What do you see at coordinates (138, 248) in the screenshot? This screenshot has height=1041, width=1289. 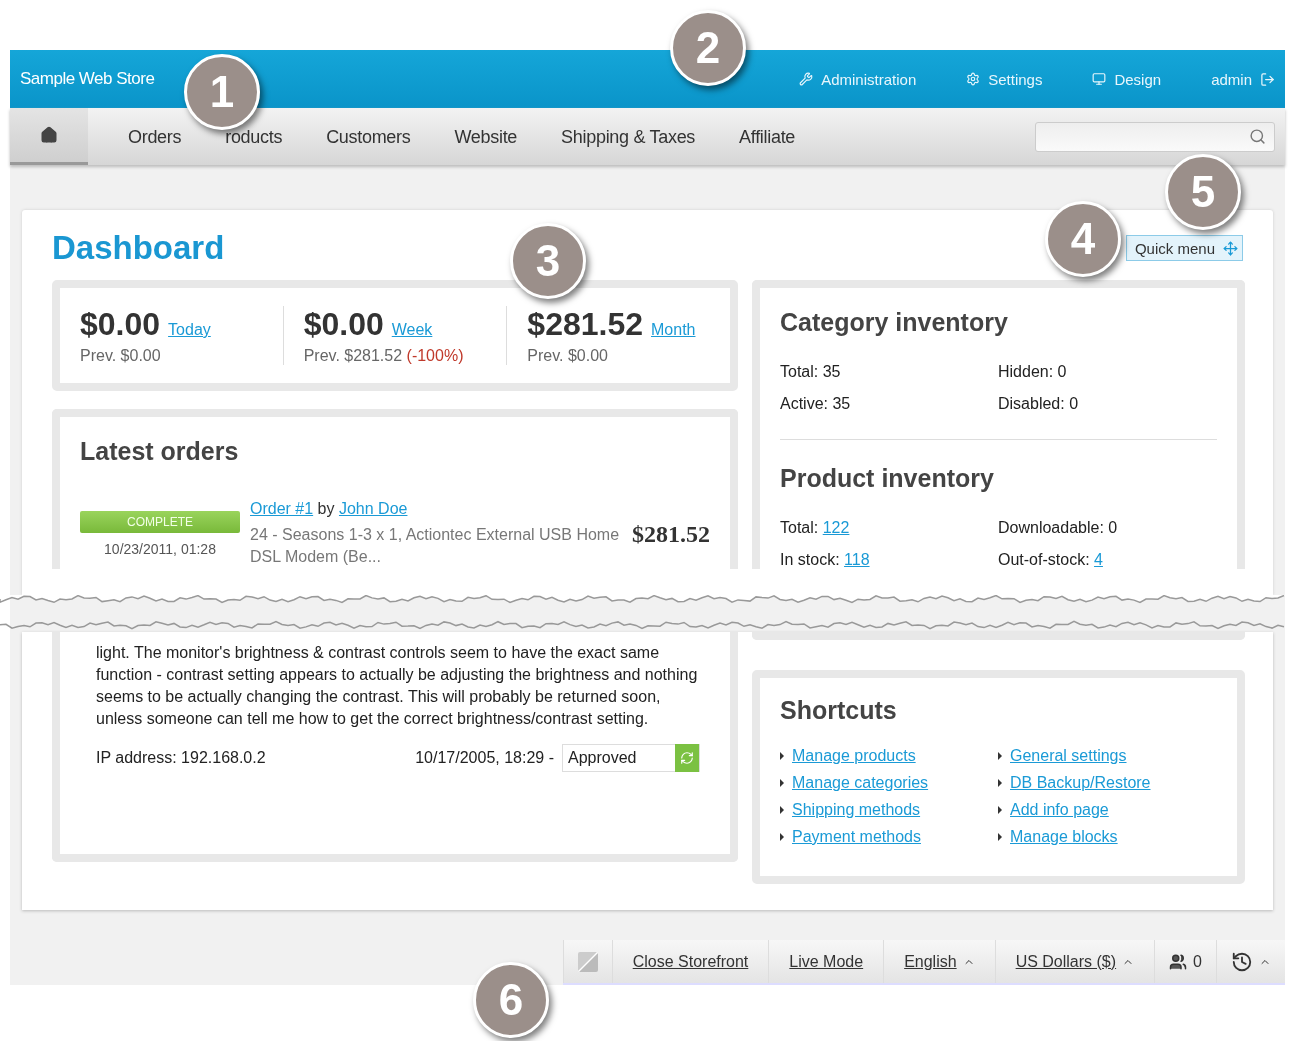 I see `page-title: Dashboard` at bounding box center [138, 248].